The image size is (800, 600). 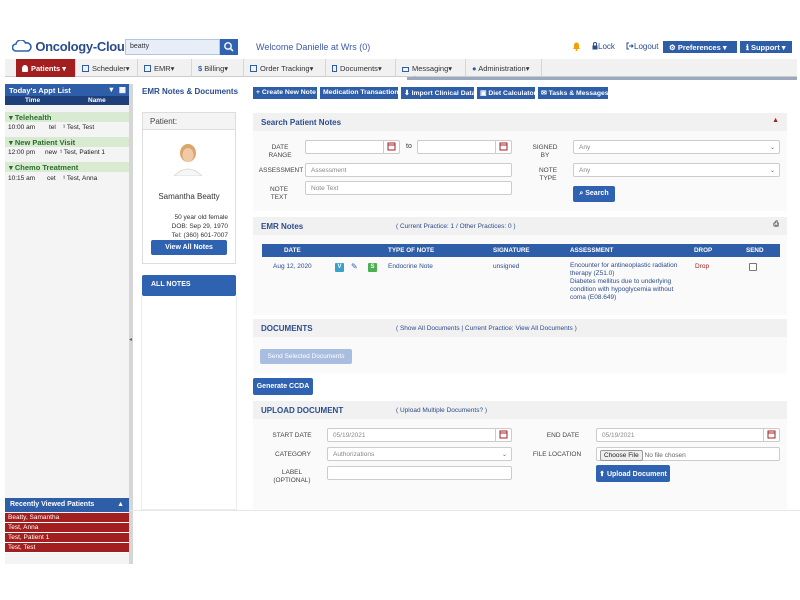 I want to click on medication-transactions-button: Medication Transactions, so click(x=361, y=93).